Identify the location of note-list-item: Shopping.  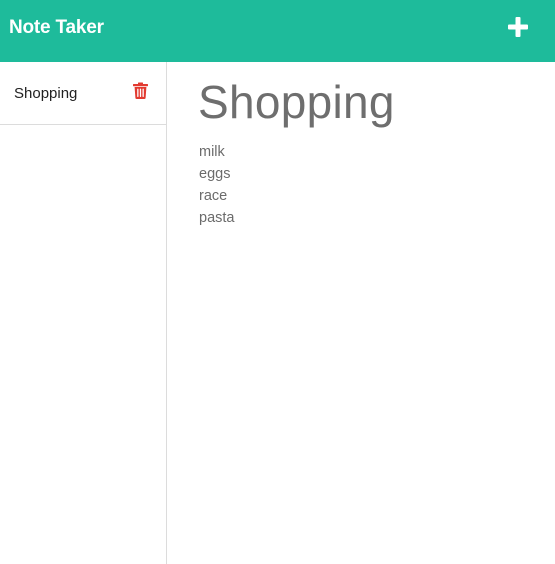
(83, 93).